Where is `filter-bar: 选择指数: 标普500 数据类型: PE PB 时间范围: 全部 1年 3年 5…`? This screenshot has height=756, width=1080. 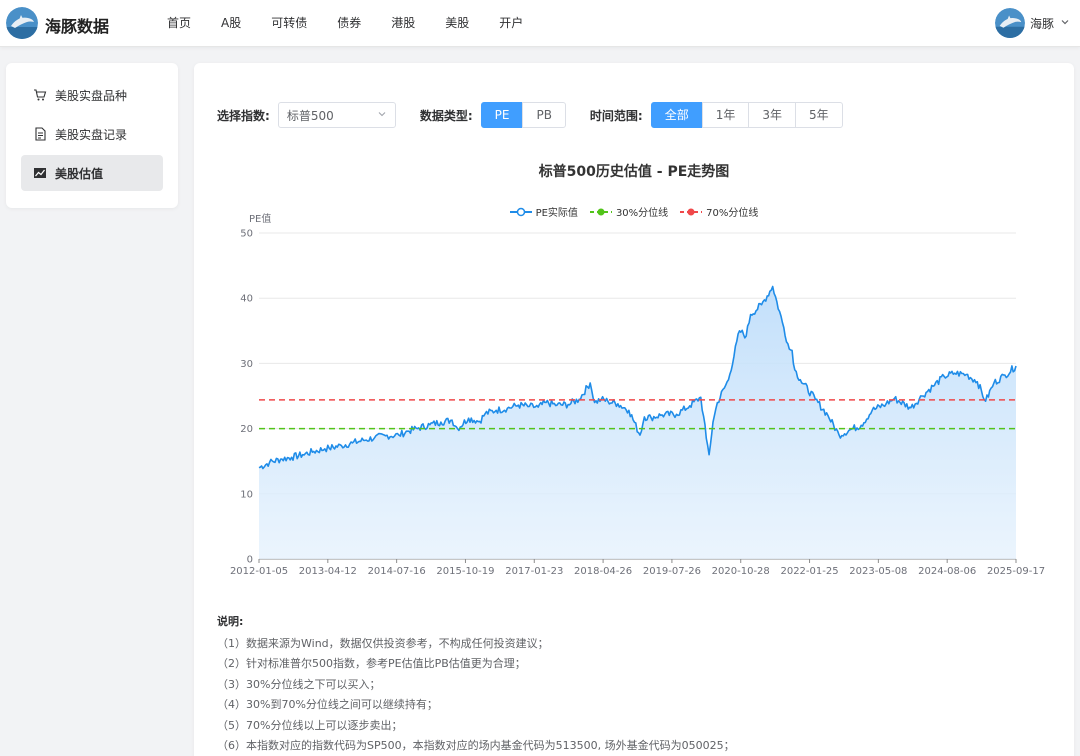 filter-bar: 选择指数: 标普500 数据类型: PE PB 时间范围: 全部 1年 3年 5… is located at coordinates (542, 115).